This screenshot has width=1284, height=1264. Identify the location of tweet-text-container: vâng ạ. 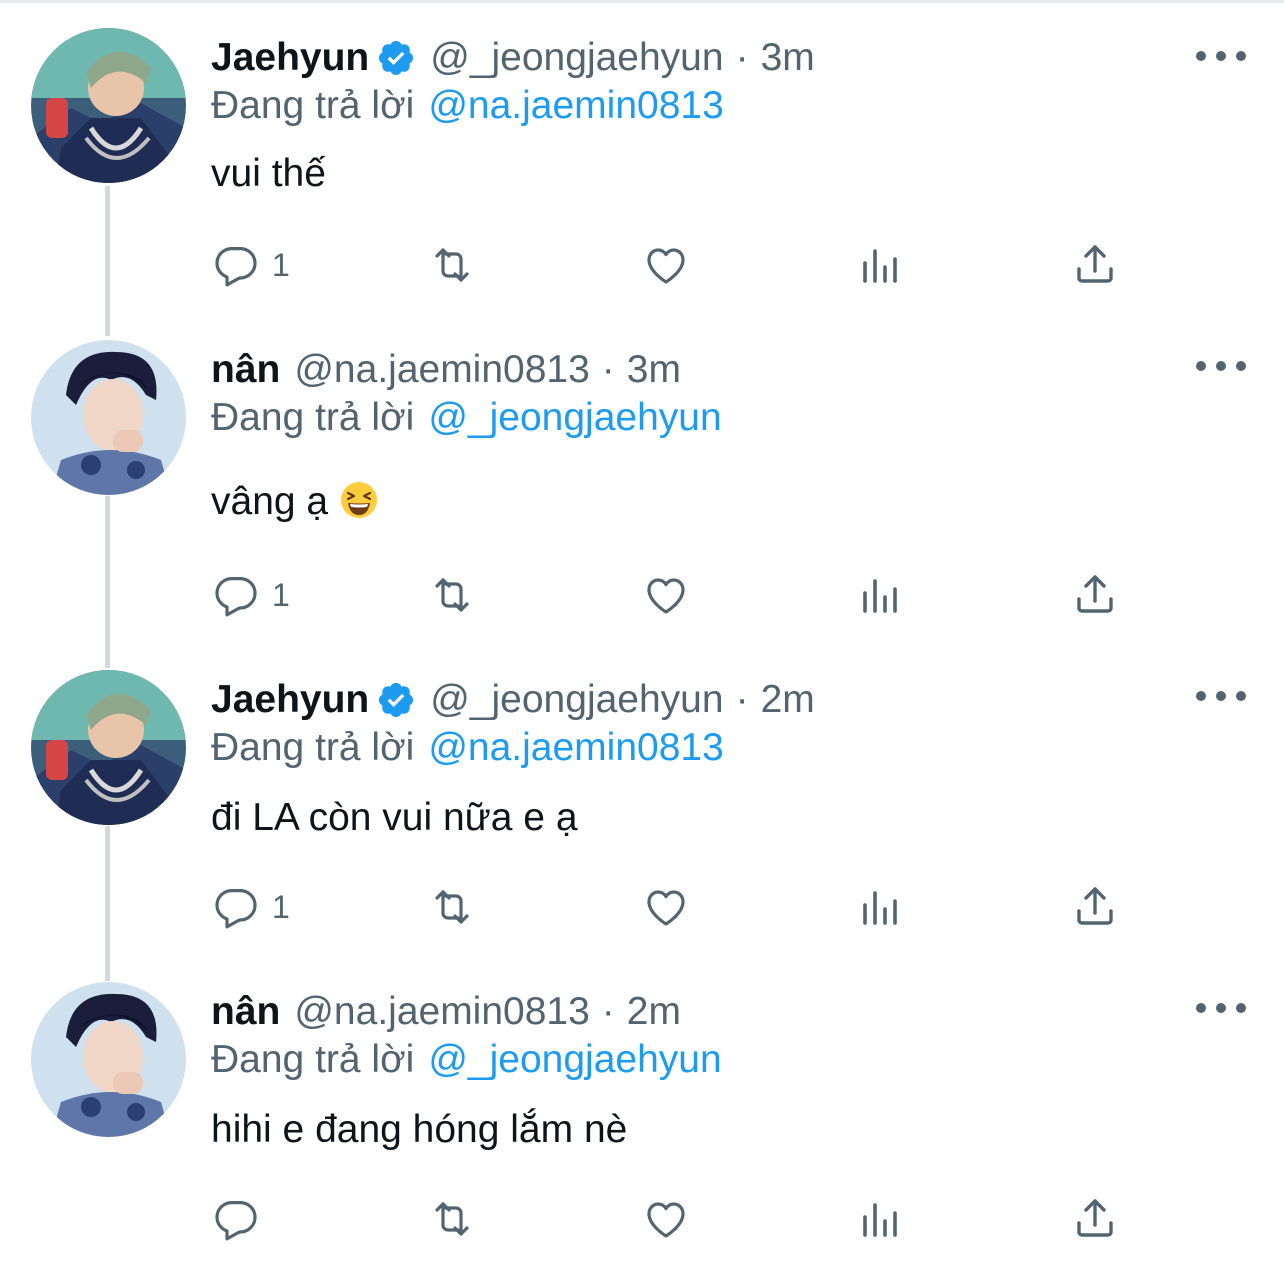
(295, 502).